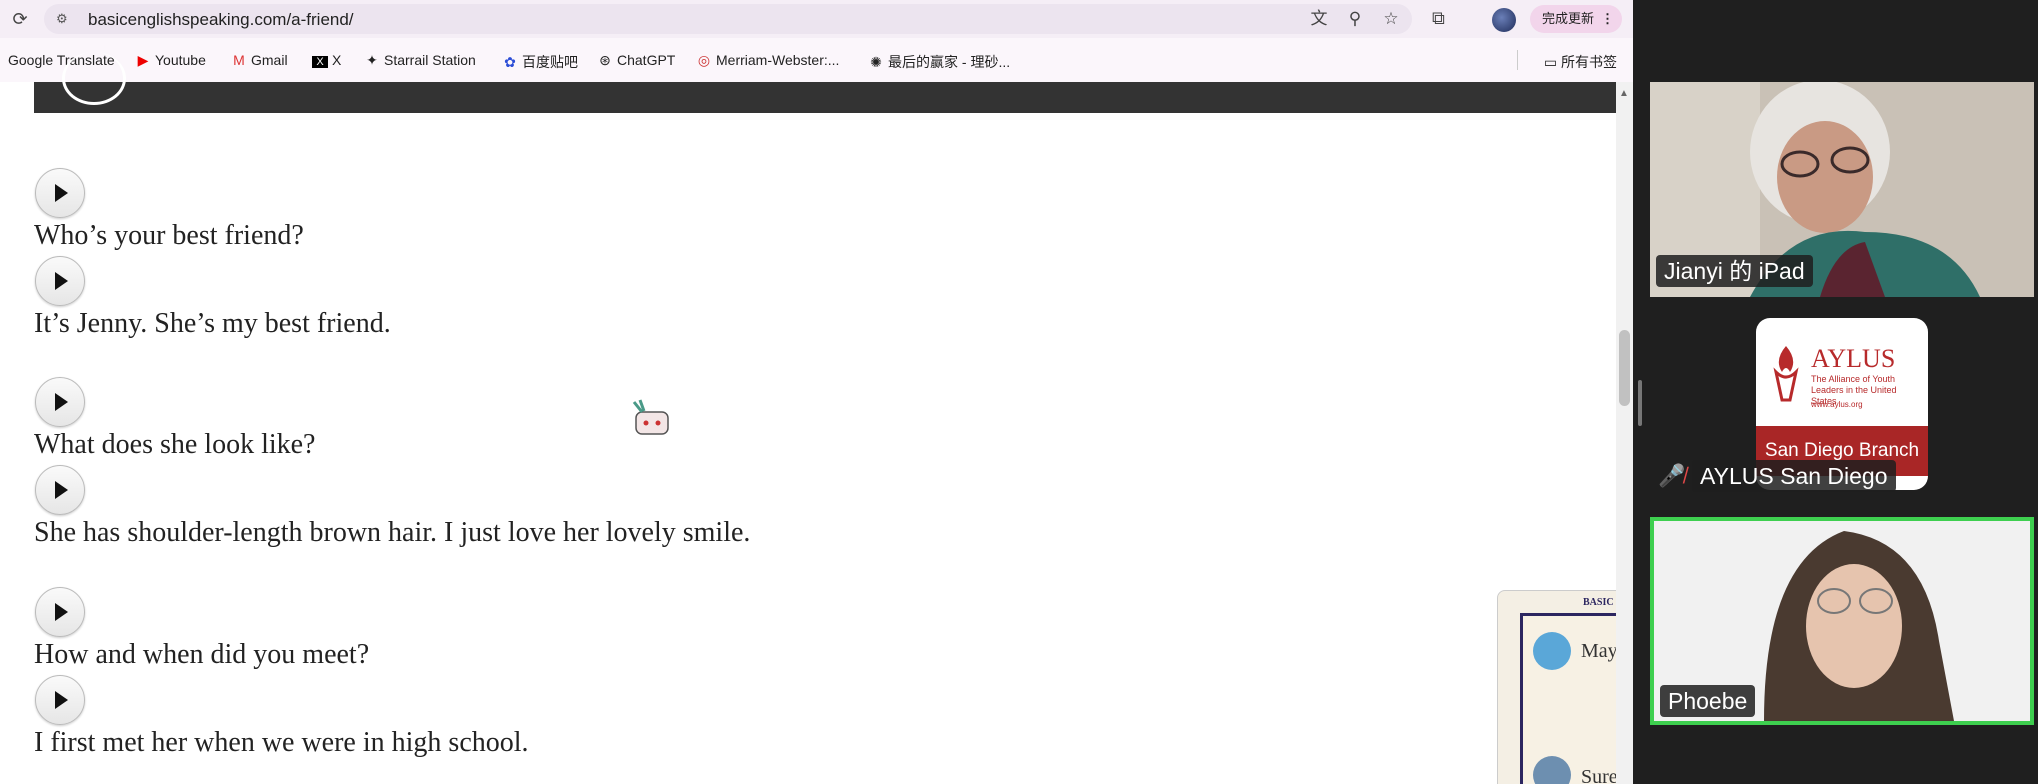  I want to click on aylus-title: AYLUS, so click(1853, 358).